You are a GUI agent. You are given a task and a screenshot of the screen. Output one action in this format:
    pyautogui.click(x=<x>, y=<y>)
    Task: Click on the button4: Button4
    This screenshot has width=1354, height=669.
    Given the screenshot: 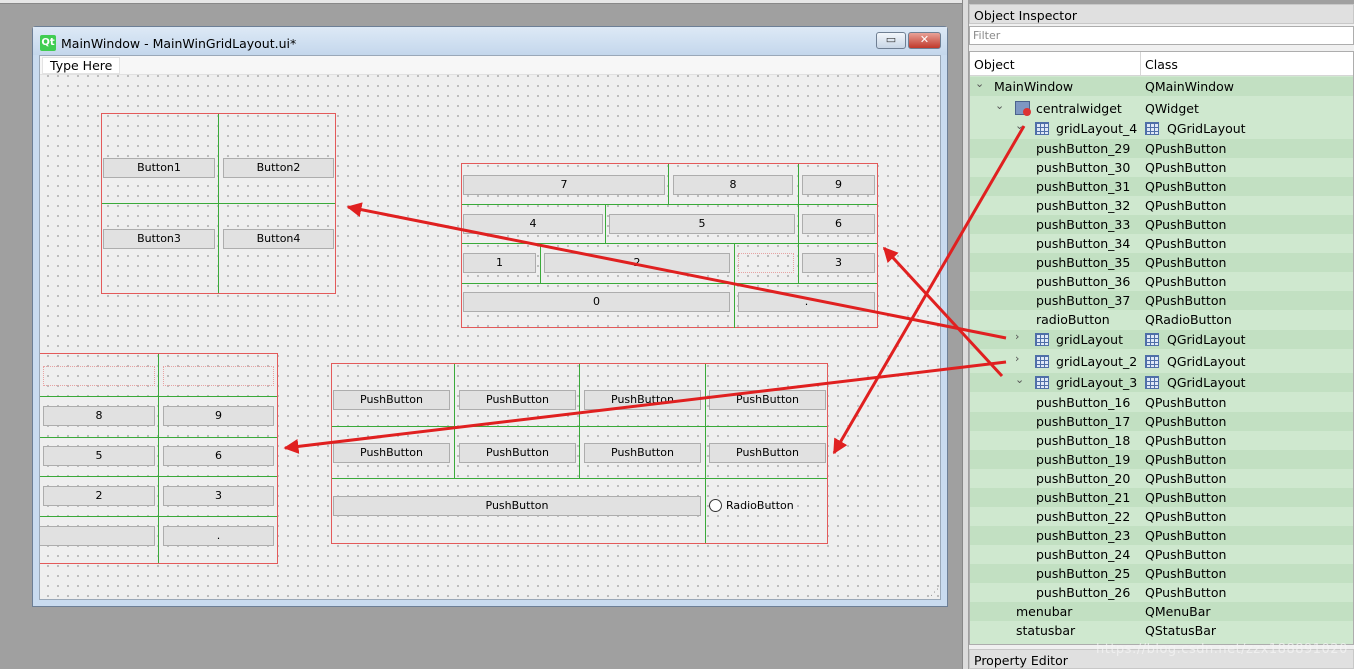 What is the action you would take?
    pyautogui.click(x=278, y=239)
    